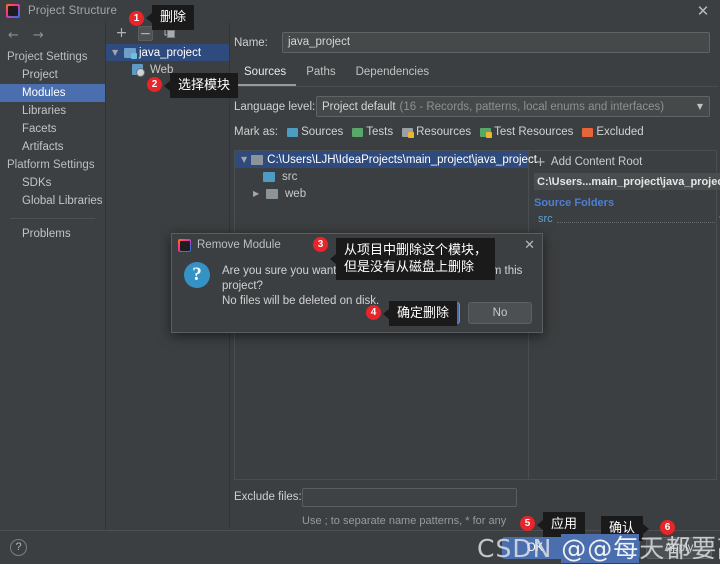 The height and width of the screenshot is (564, 720). Describe the element at coordinates (52, 93) in the screenshot. I see `sidebar-item-modules: Modules` at that location.